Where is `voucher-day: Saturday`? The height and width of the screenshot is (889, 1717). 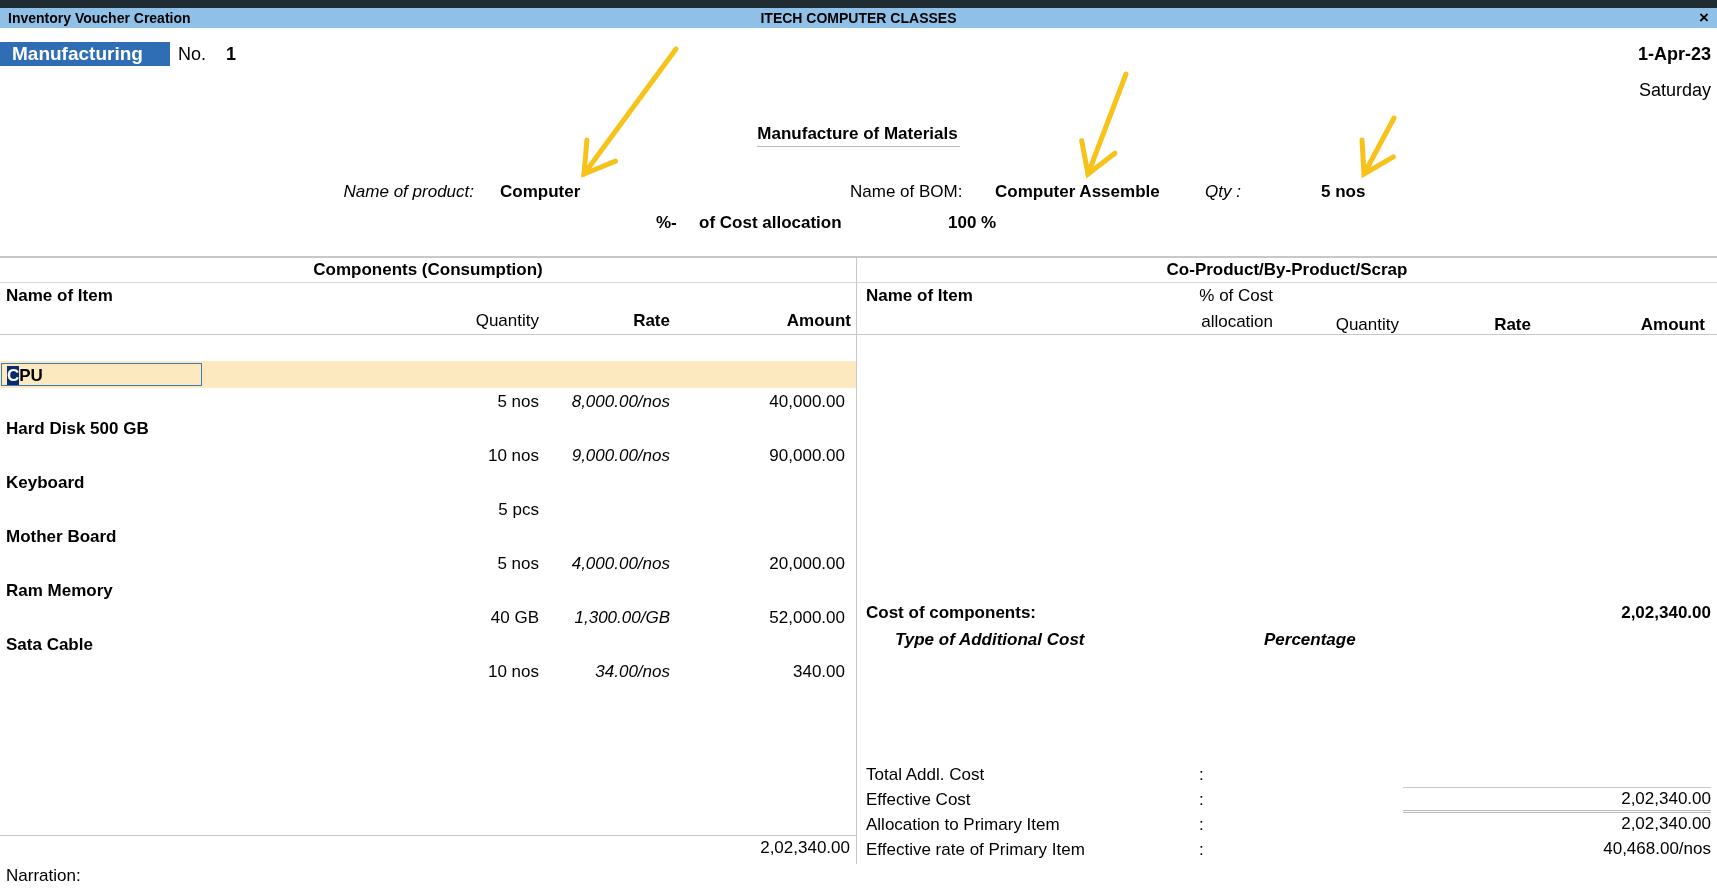 voucher-day: Saturday is located at coordinates (1674, 90).